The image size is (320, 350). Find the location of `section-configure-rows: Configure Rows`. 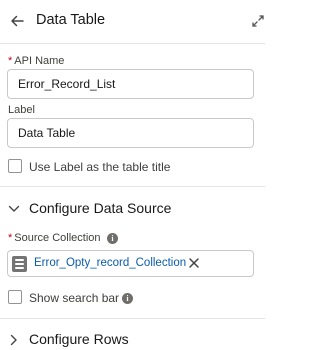

section-configure-rows: Configure Rows is located at coordinates (132, 337).